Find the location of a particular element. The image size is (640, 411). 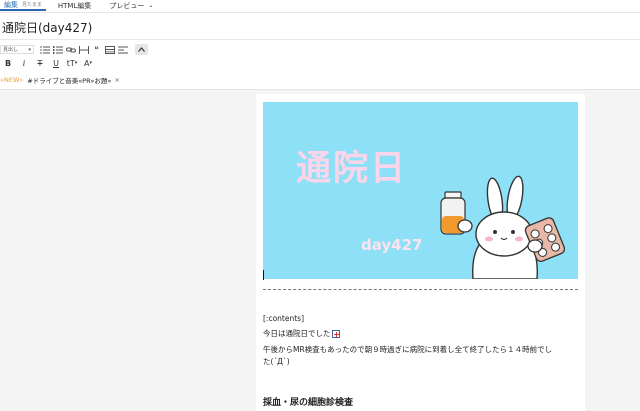

remove-tag-button: × is located at coordinates (116, 80).